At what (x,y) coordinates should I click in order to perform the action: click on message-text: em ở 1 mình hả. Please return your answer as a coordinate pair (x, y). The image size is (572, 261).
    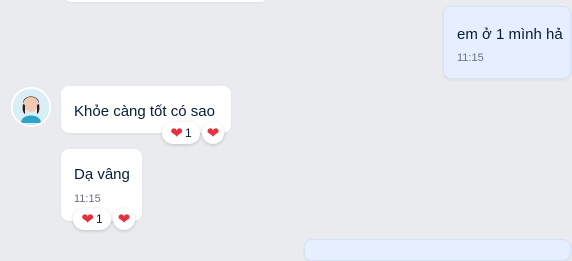
    Looking at the image, I should click on (510, 34).